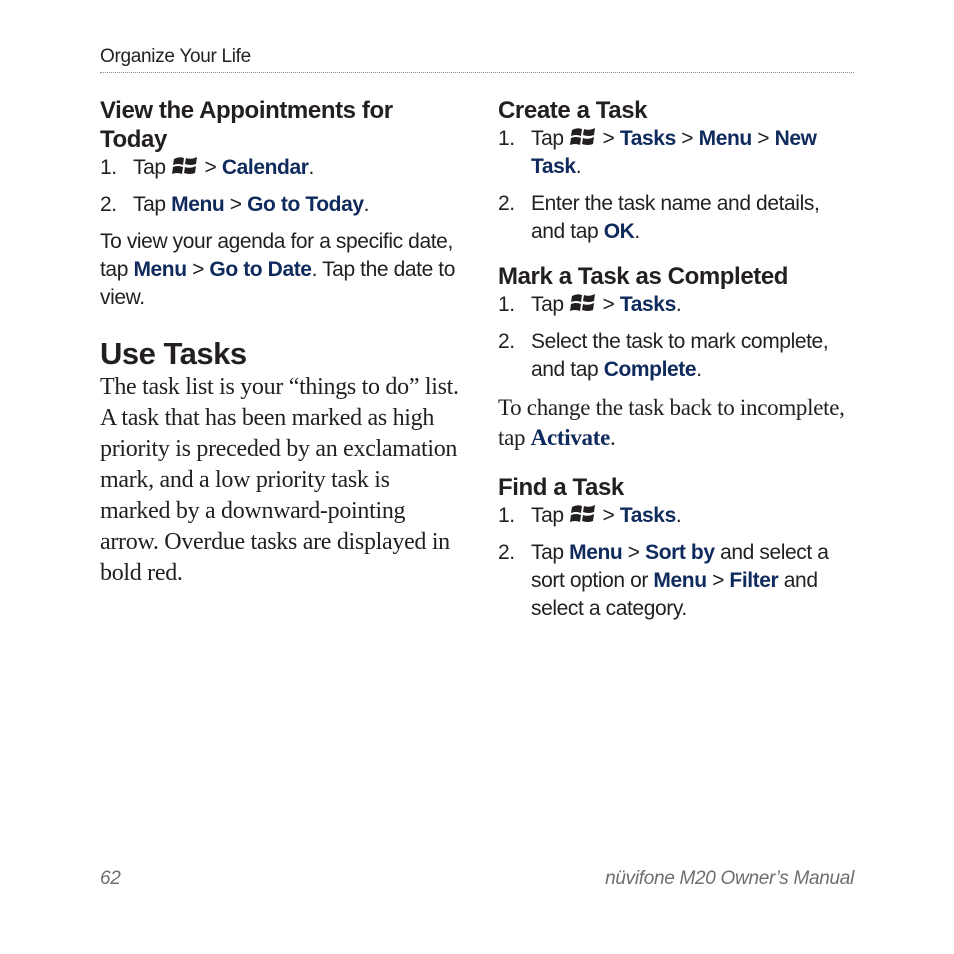 The height and width of the screenshot is (954, 954). What do you see at coordinates (246, 125) in the screenshot?
I see `heading-view-appointments: View the Appointments for Today` at bounding box center [246, 125].